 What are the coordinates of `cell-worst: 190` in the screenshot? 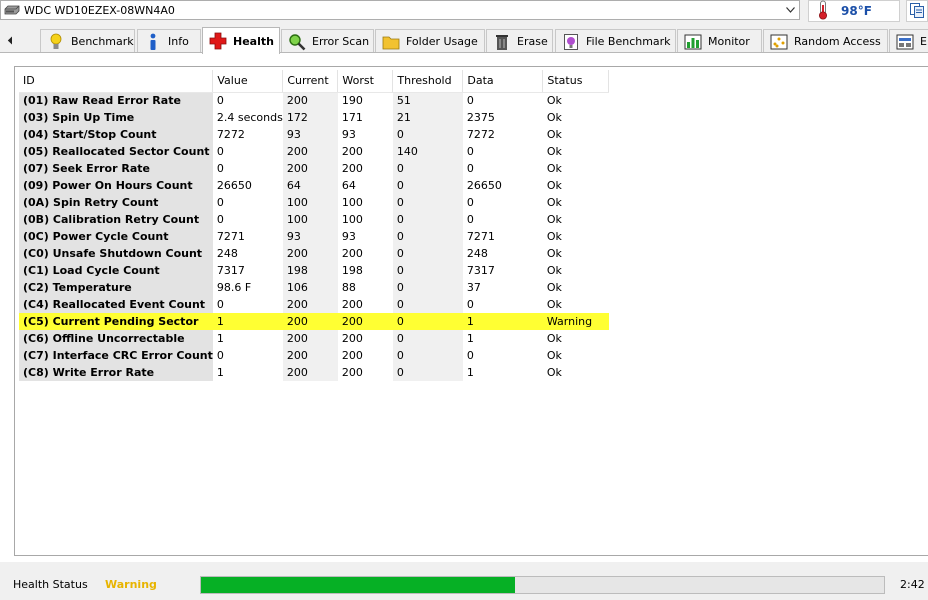 It's located at (352, 101).